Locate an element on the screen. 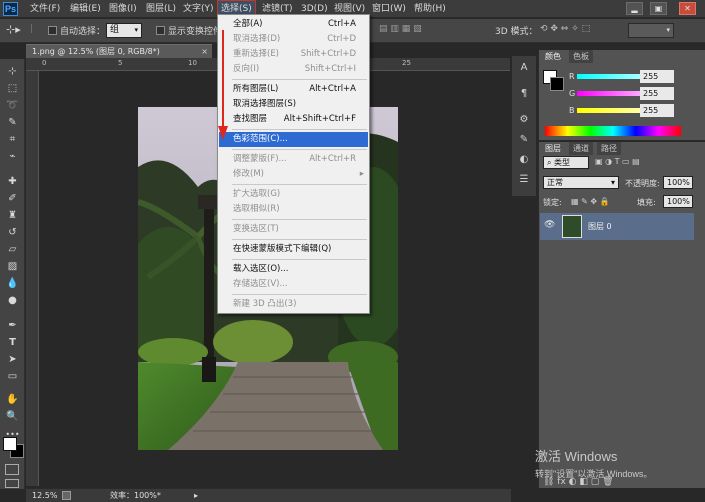 This screenshot has height=502, width=705. menu-item-new-3d-extrusion: 新建 3D 凸出(3) is located at coordinates (293, 304).